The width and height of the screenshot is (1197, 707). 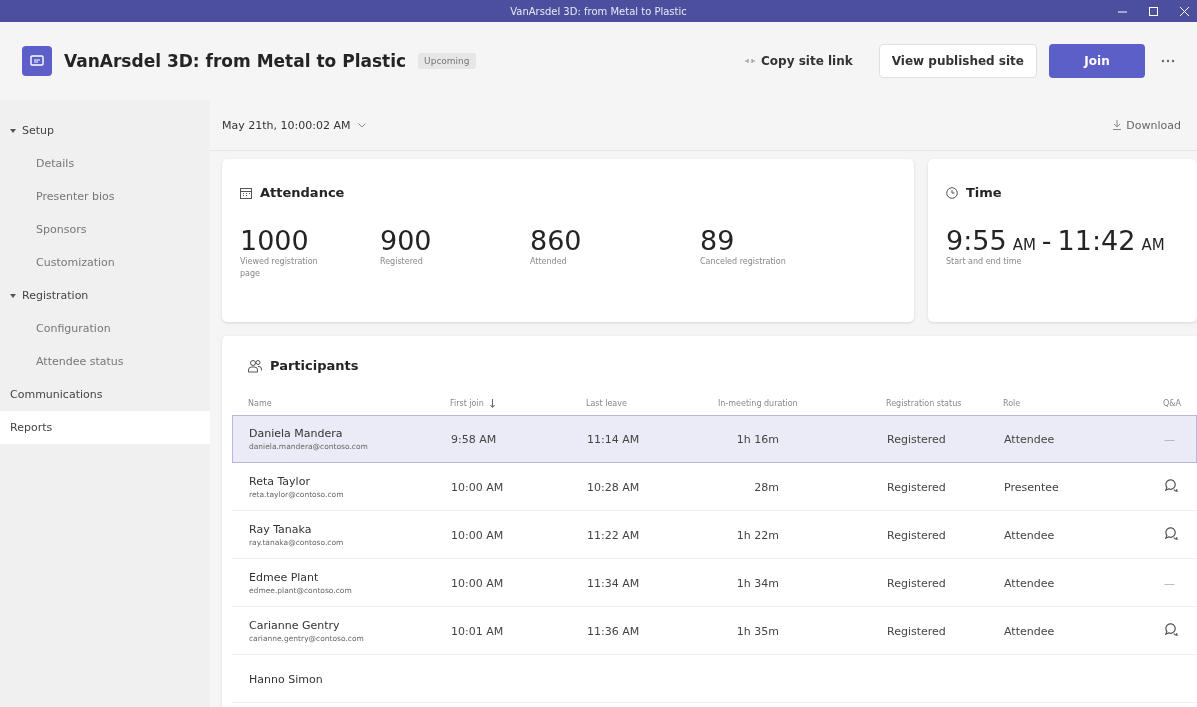 What do you see at coordinates (280, 481) in the screenshot?
I see `participant-name: Reta Taylor` at bounding box center [280, 481].